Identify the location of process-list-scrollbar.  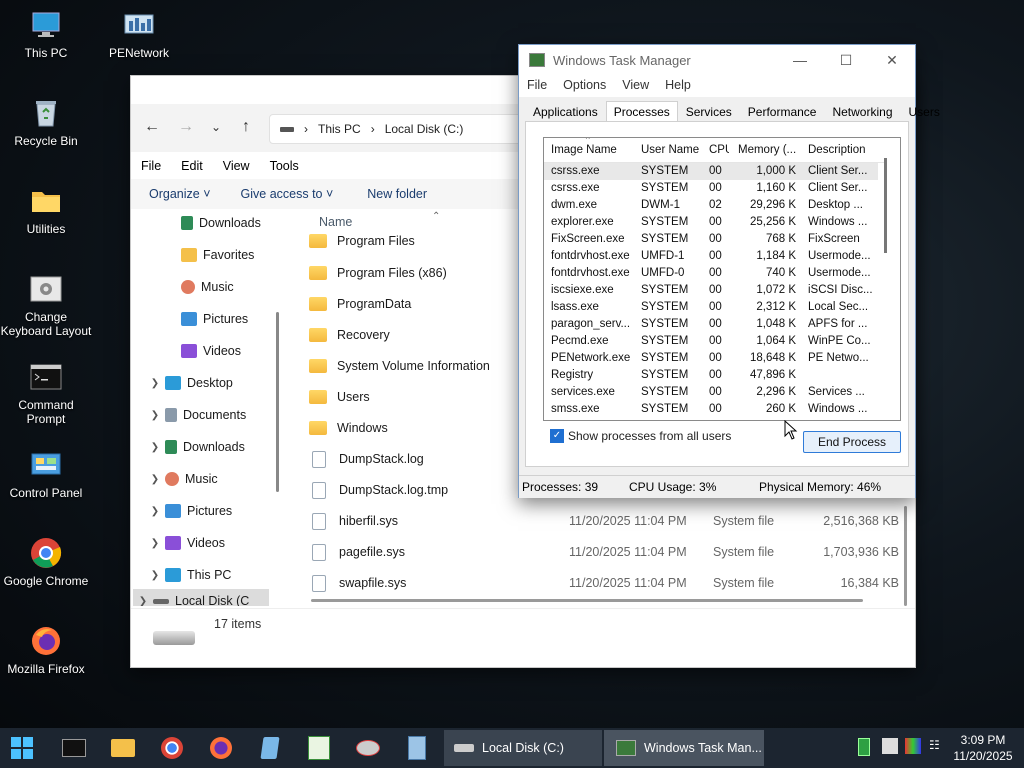
(885, 205).